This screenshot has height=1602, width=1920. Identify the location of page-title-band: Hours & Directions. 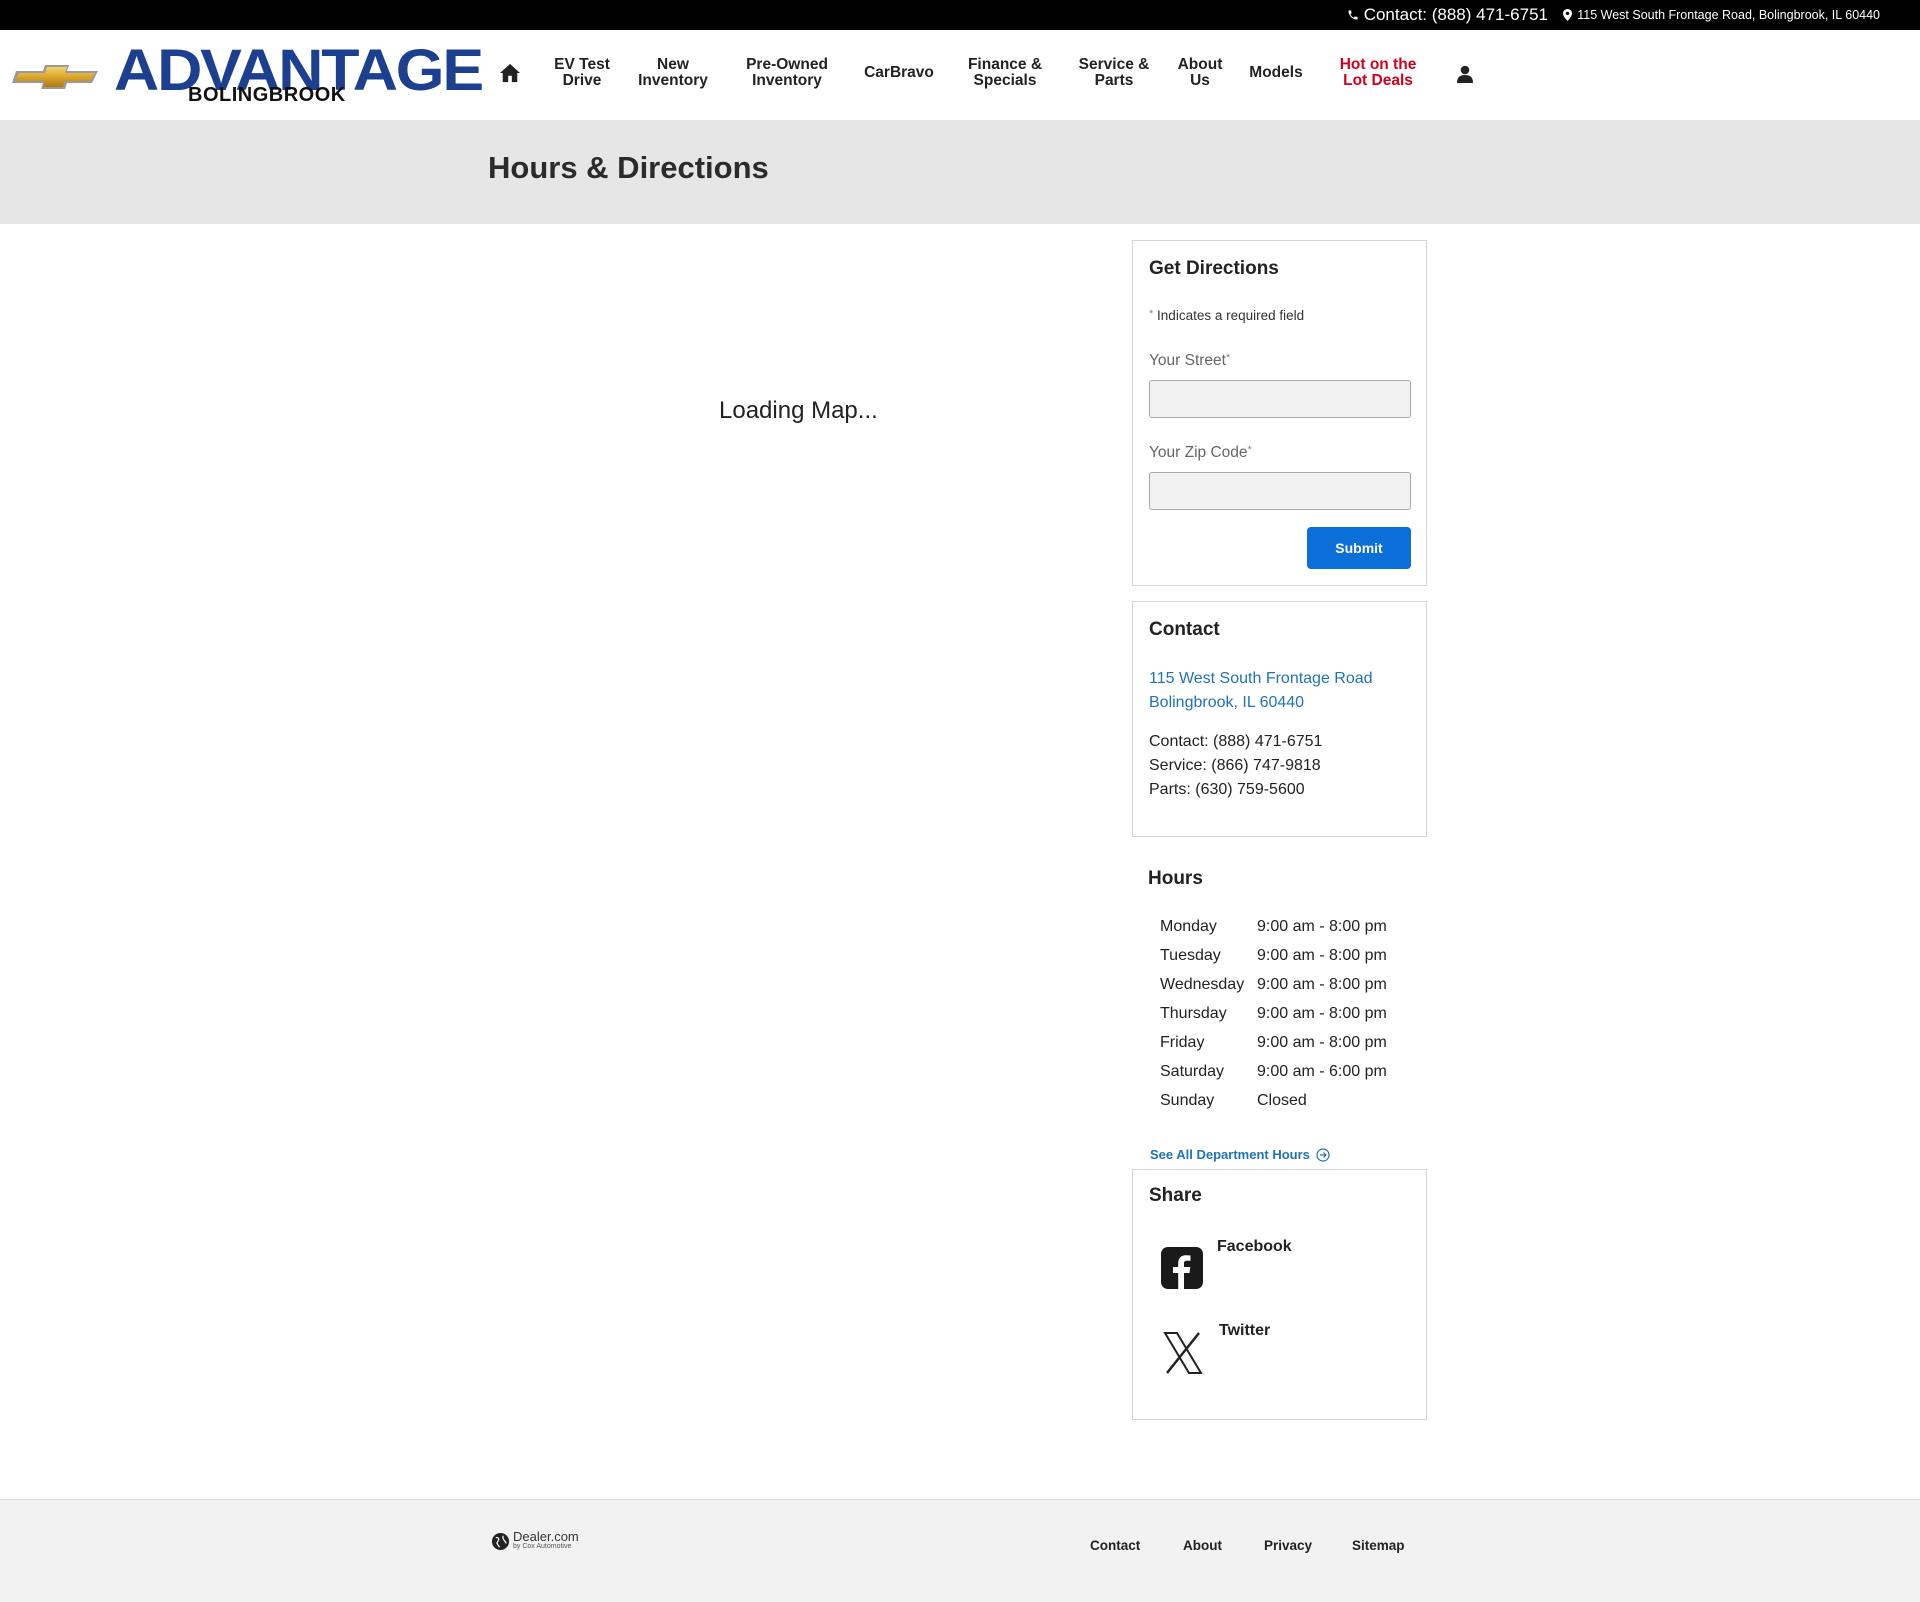
(960, 172).